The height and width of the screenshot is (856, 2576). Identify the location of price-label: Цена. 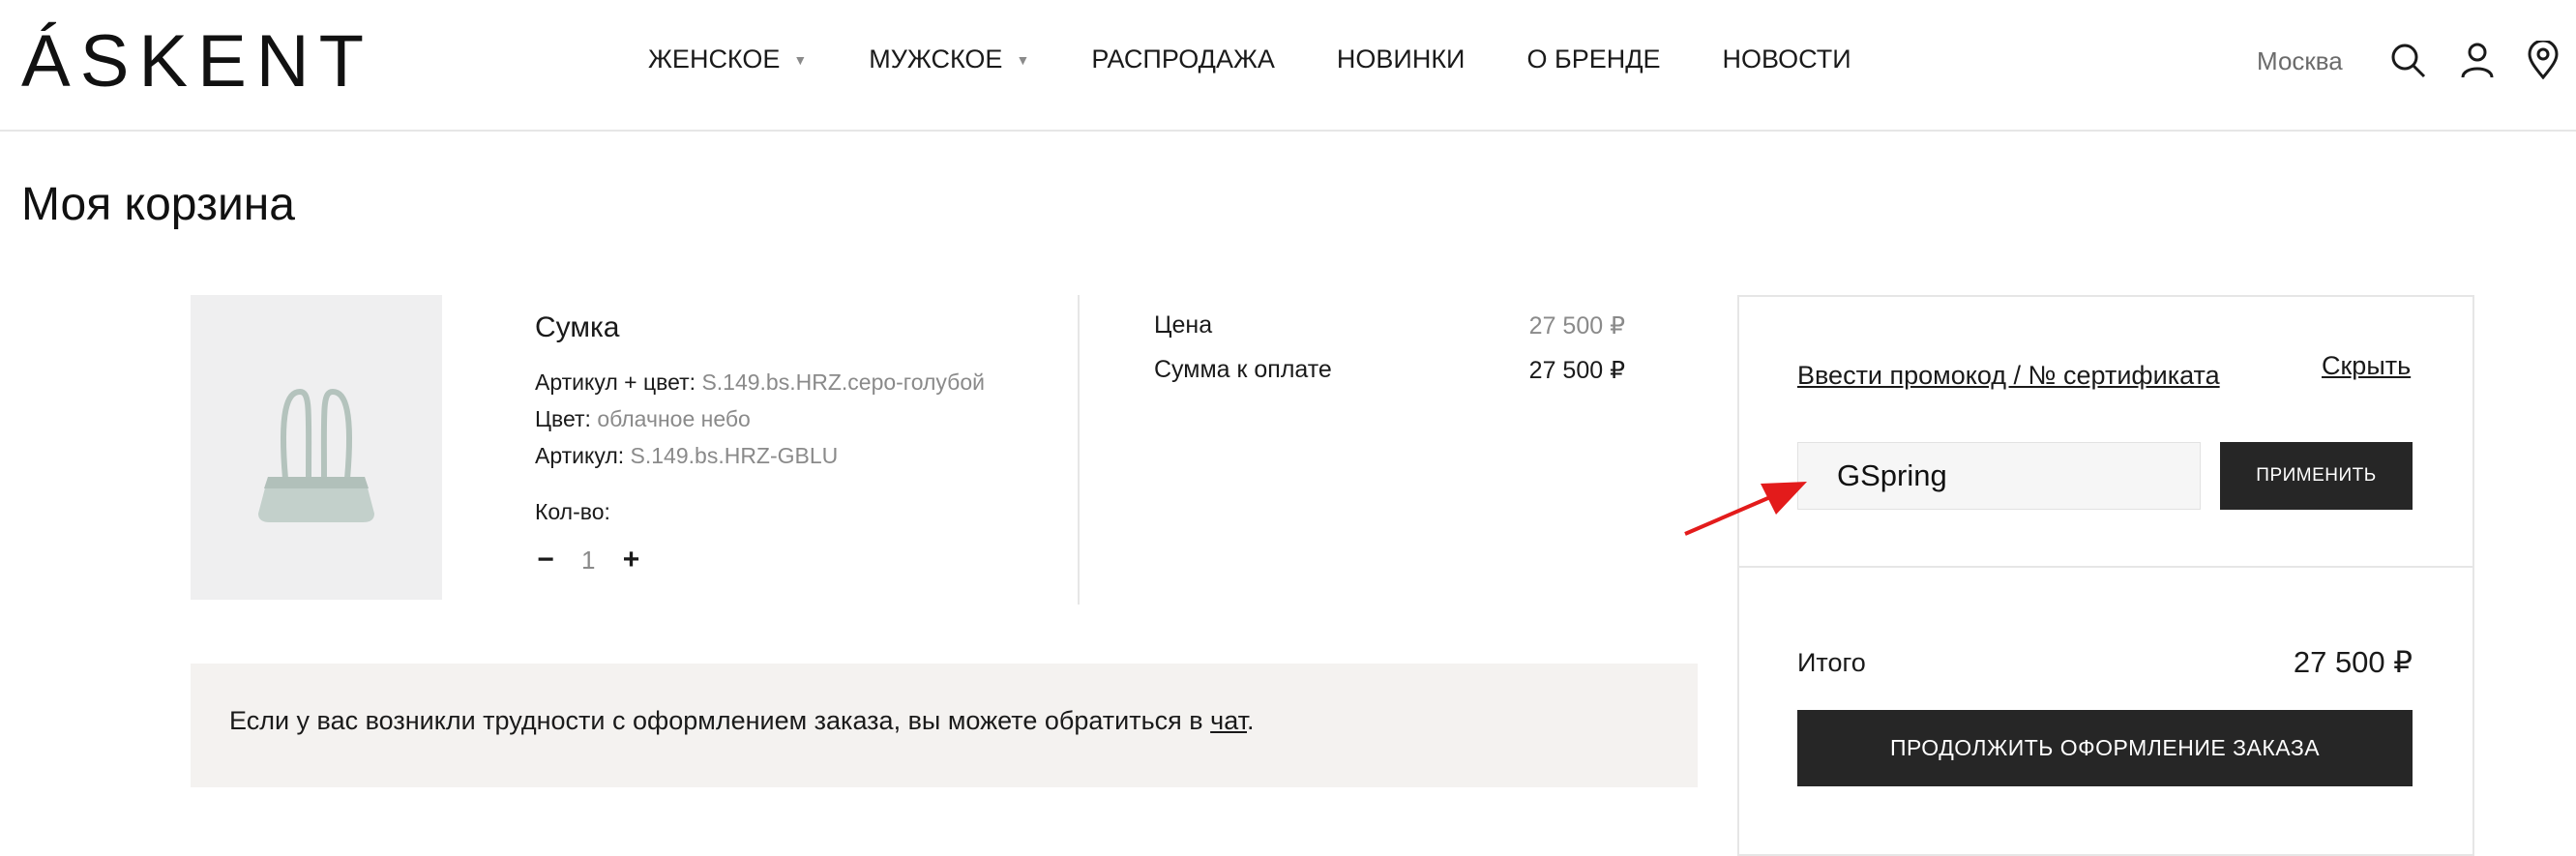
(1183, 325).